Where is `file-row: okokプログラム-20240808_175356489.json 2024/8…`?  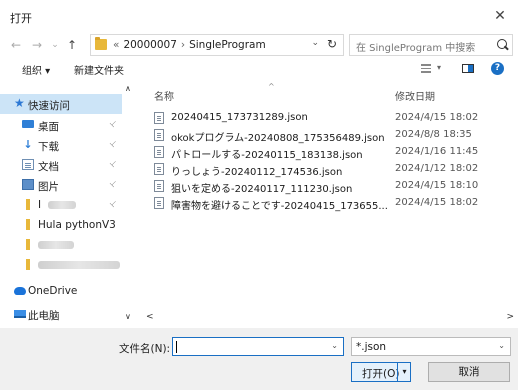
file-row: okokプログラム-20240808_175356489.json 2024/8… is located at coordinates (326, 135).